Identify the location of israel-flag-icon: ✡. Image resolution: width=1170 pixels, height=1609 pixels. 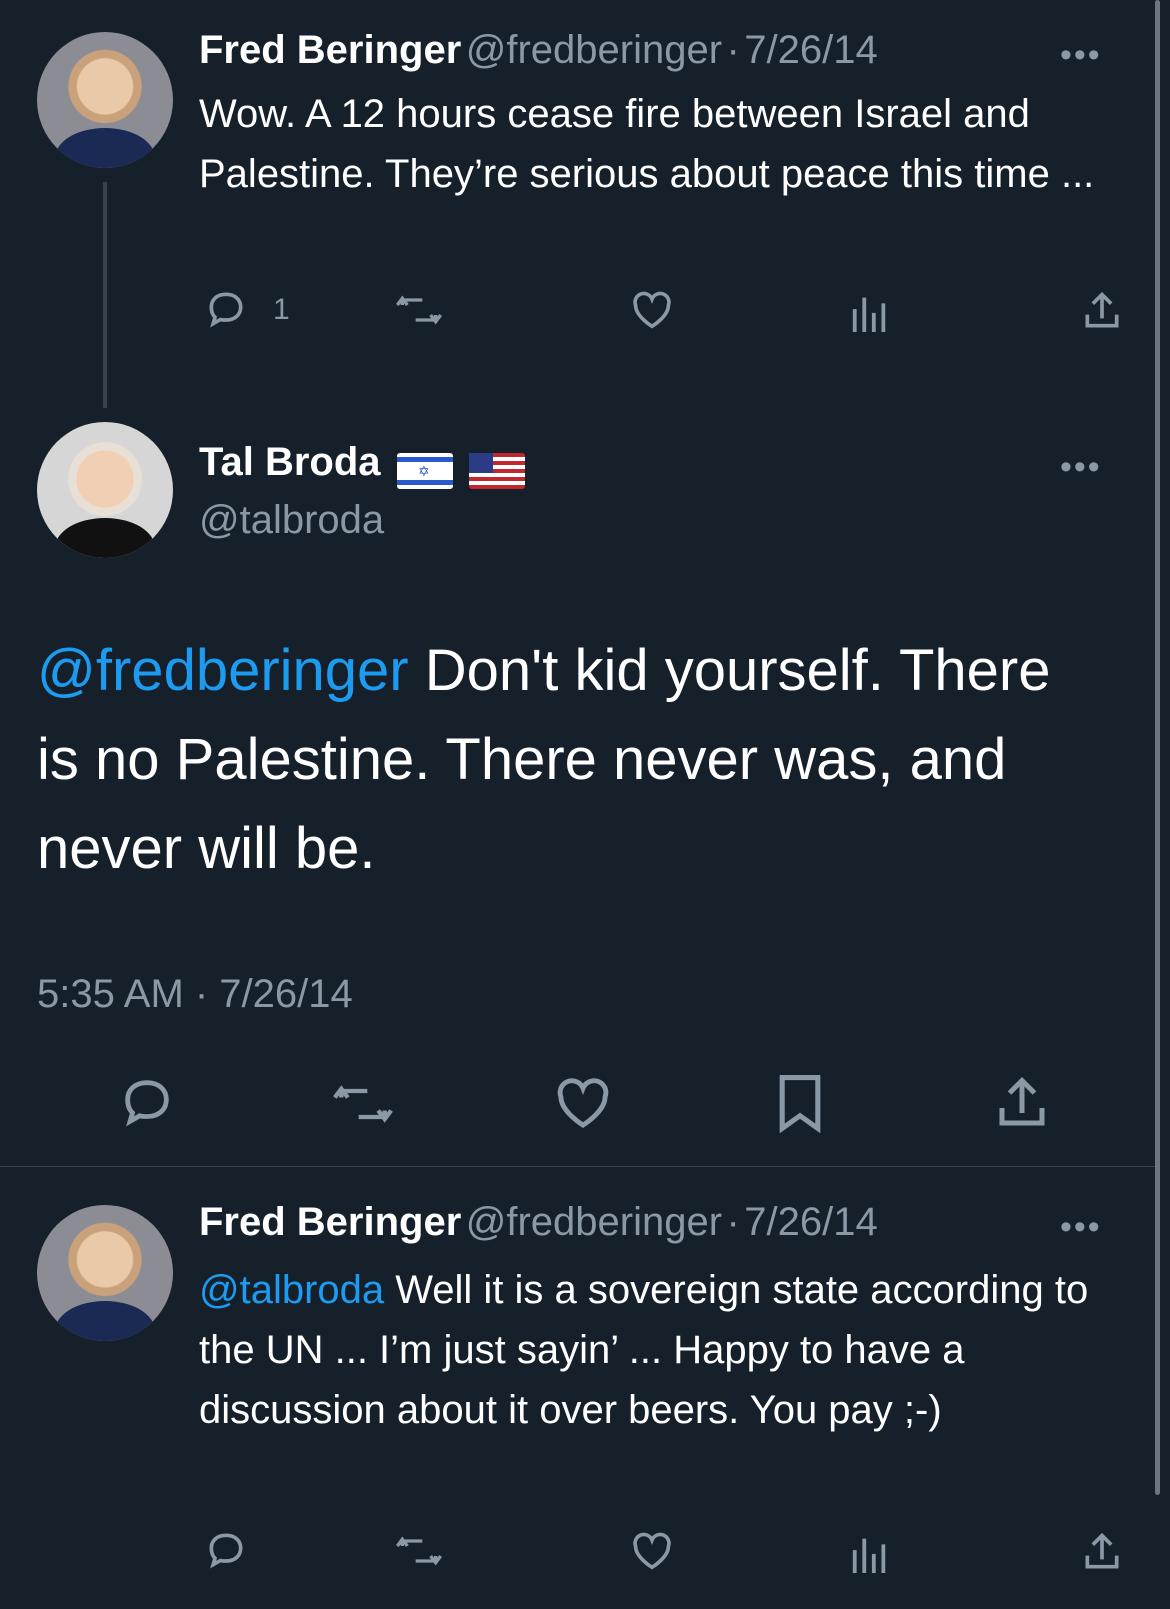
(424, 470).